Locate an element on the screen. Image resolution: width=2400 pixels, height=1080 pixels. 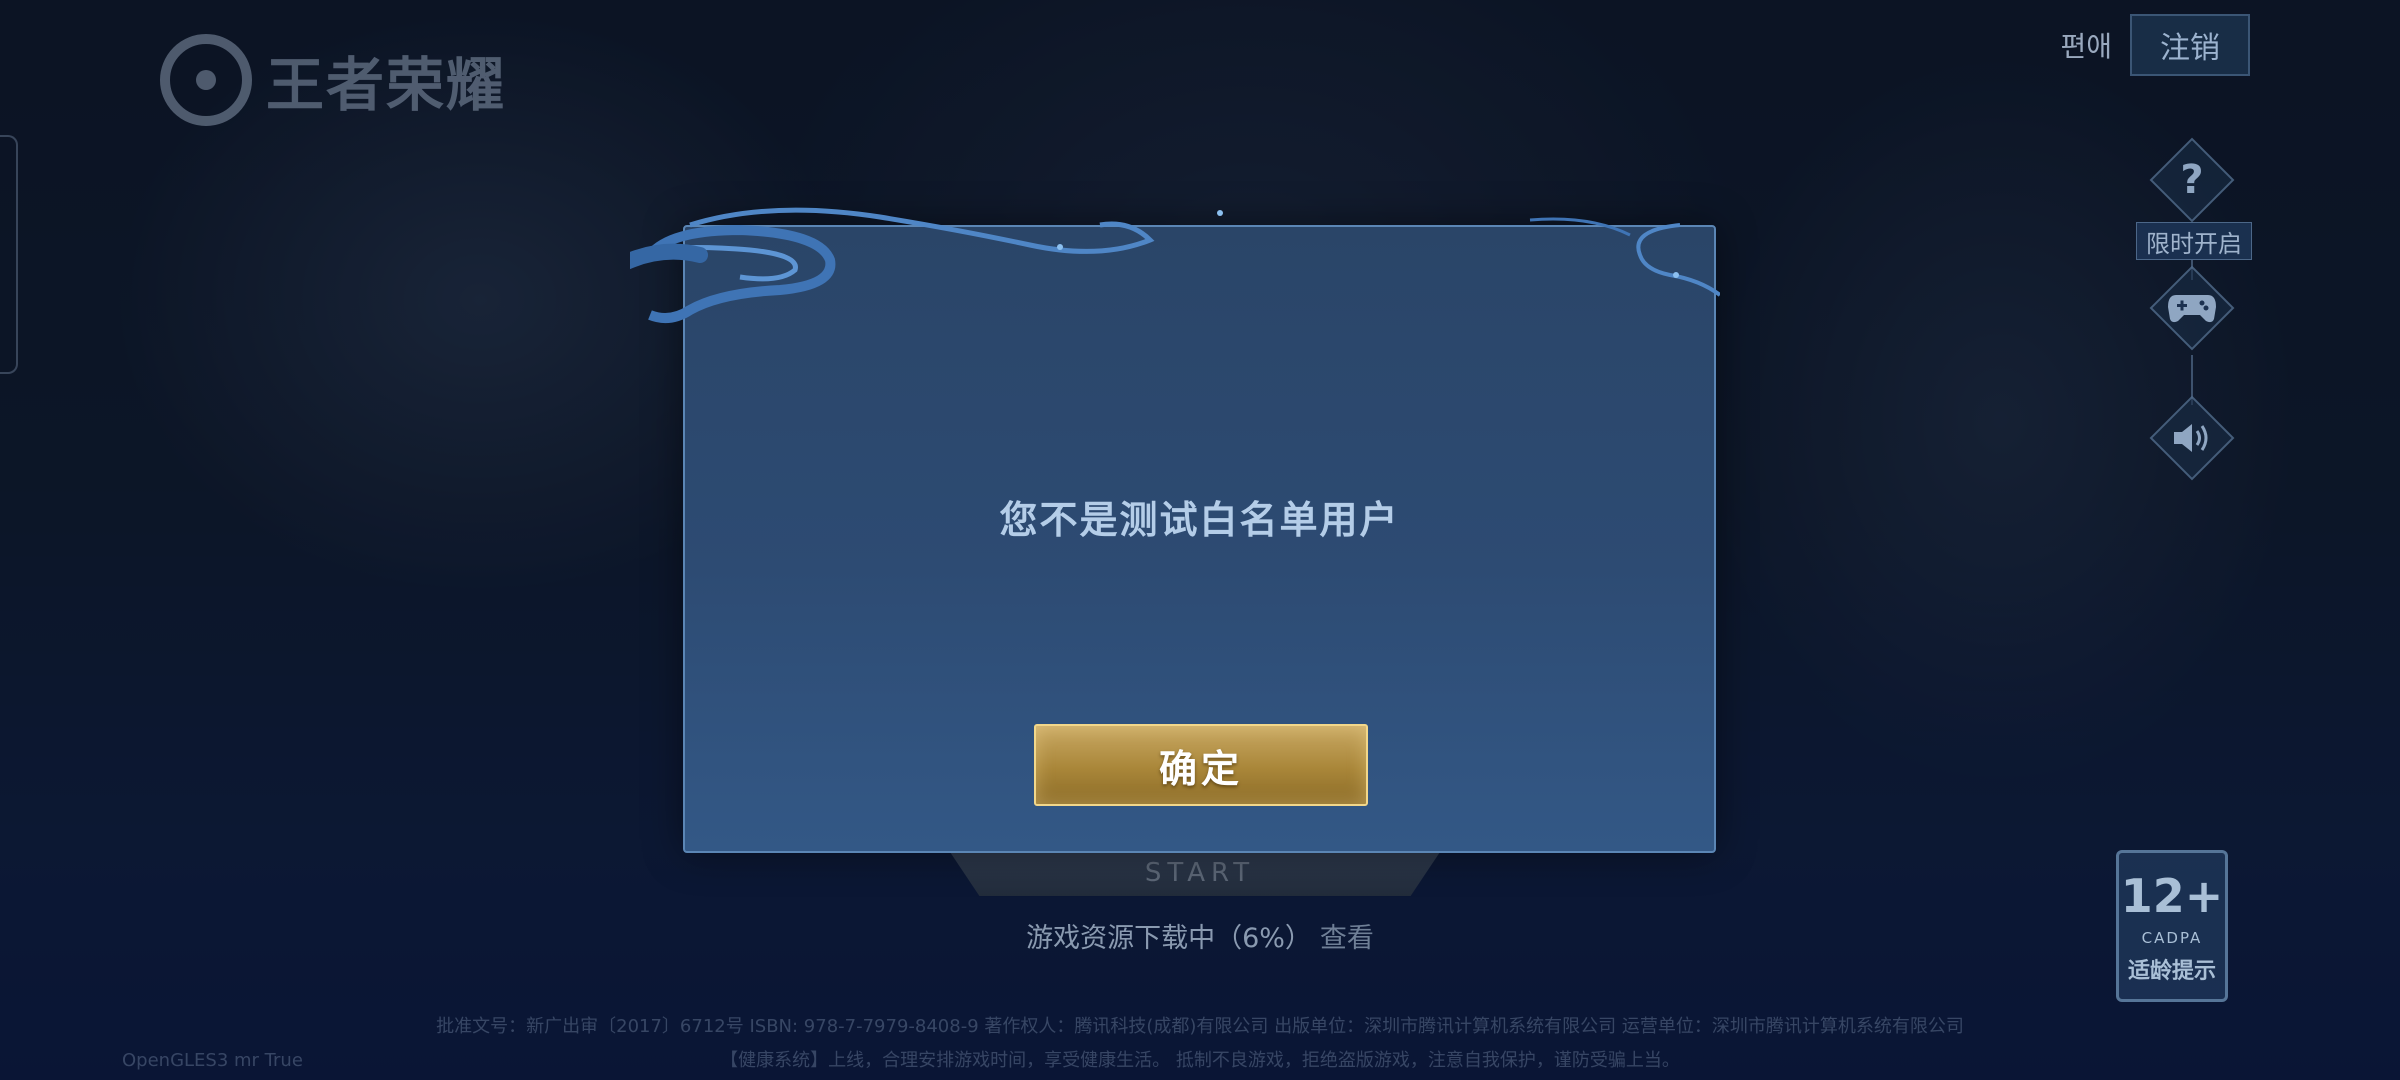
download-status: 游戏资源下载中（6%） 查看 is located at coordinates (1200, 935).